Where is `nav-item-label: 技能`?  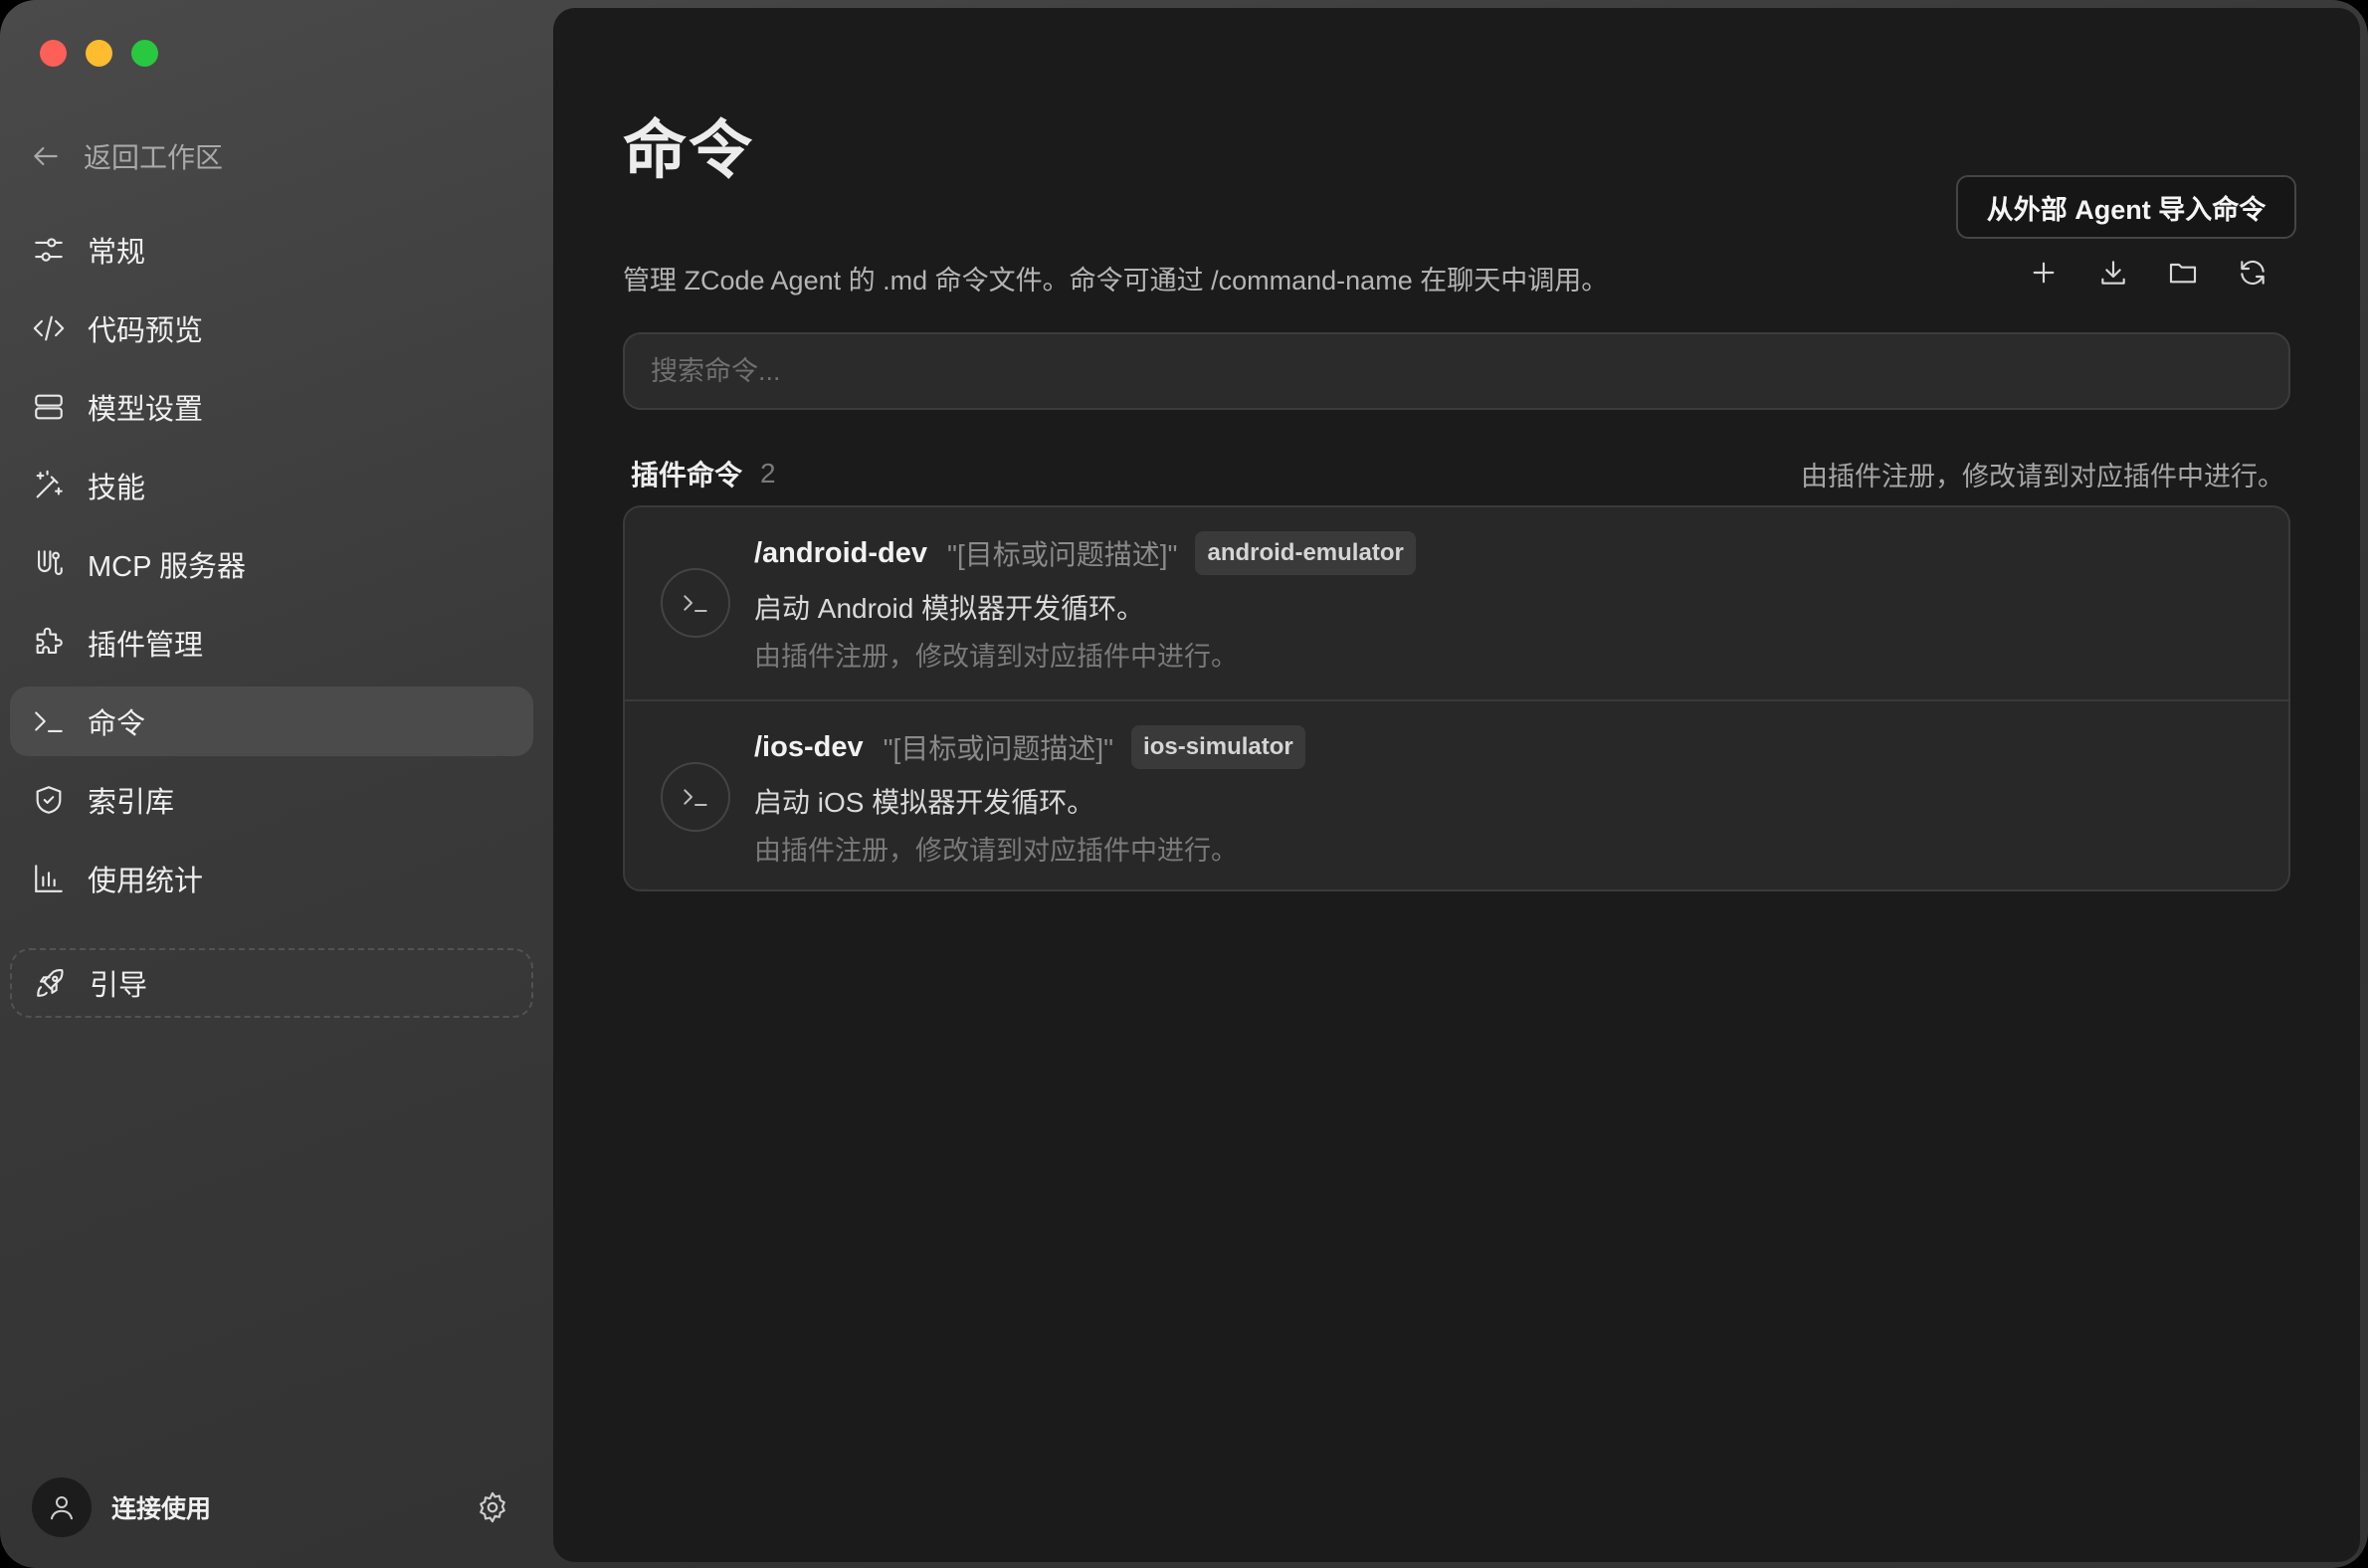 nav-item-label: 技能 is located at coordinates (117, 488).